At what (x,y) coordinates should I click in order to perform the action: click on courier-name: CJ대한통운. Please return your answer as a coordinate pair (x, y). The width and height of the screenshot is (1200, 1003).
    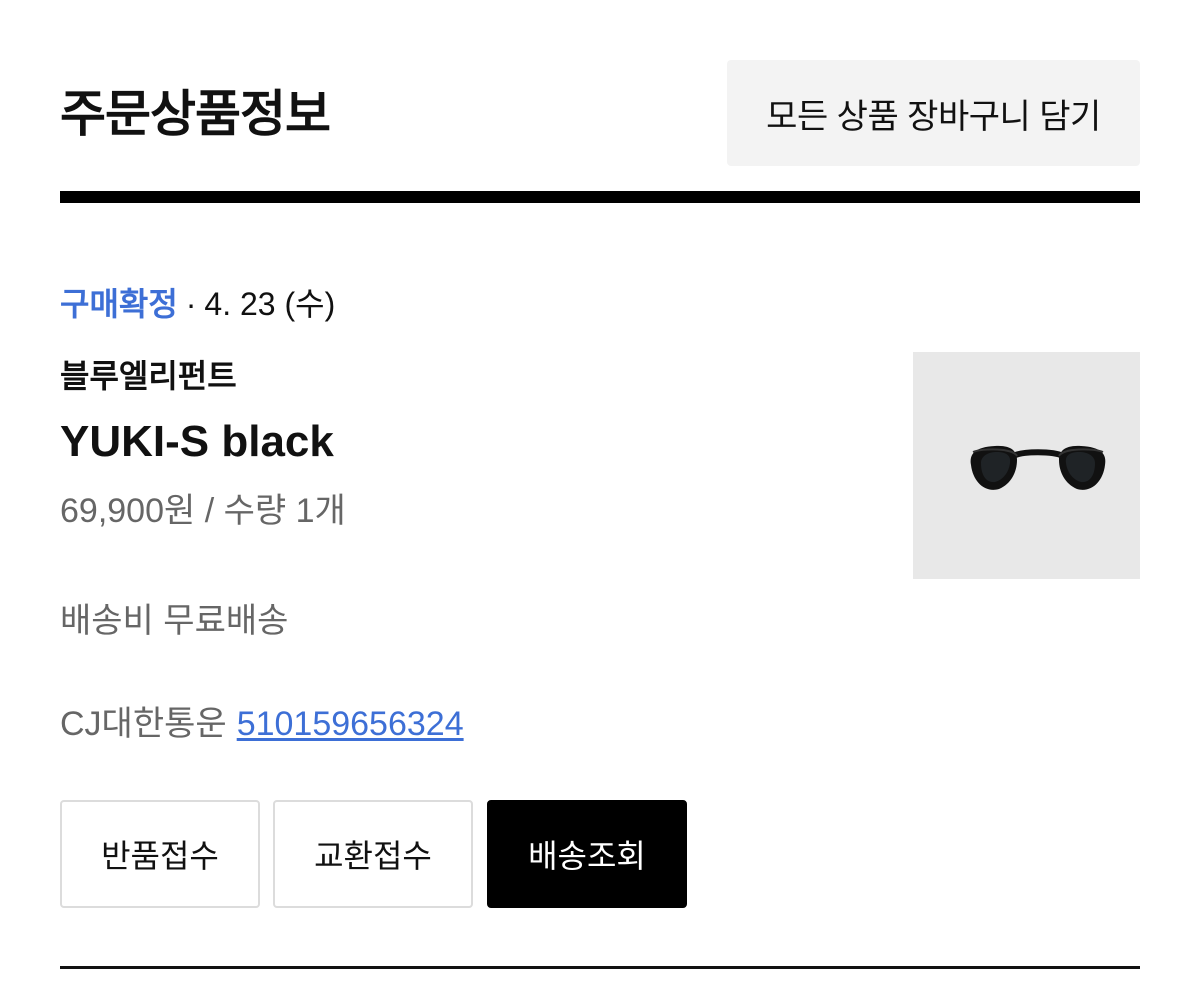
    Looking at the image, I should click on (143, 724).